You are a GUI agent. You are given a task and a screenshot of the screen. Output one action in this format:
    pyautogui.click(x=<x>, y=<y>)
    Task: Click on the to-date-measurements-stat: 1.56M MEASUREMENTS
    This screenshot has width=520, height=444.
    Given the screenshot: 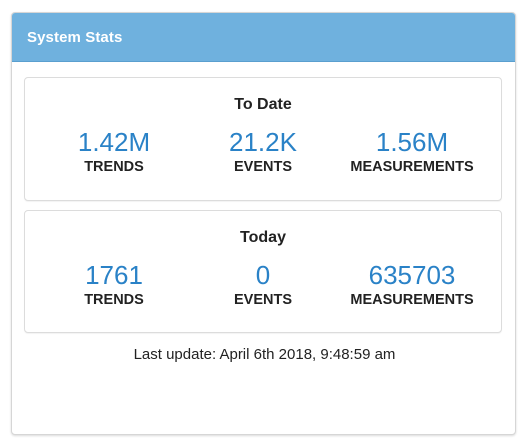 What is the action you would take?
    pyautogui.click(x=412, y=152)
    